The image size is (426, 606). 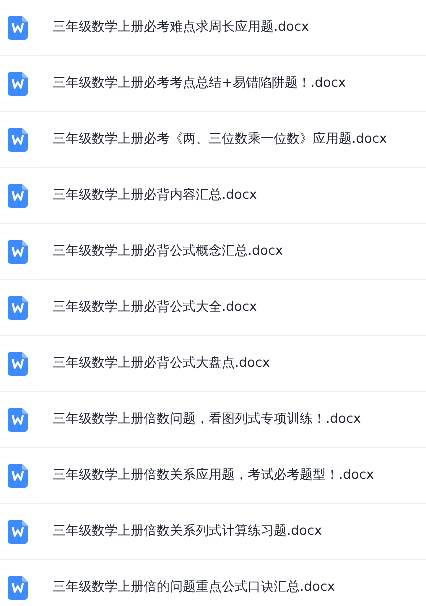 What do you see at coordinates (155, 308) in the screenshot?
I see `file-name: 三年级数学上册必背公式大全.docx` at bounding box center [155, 308].